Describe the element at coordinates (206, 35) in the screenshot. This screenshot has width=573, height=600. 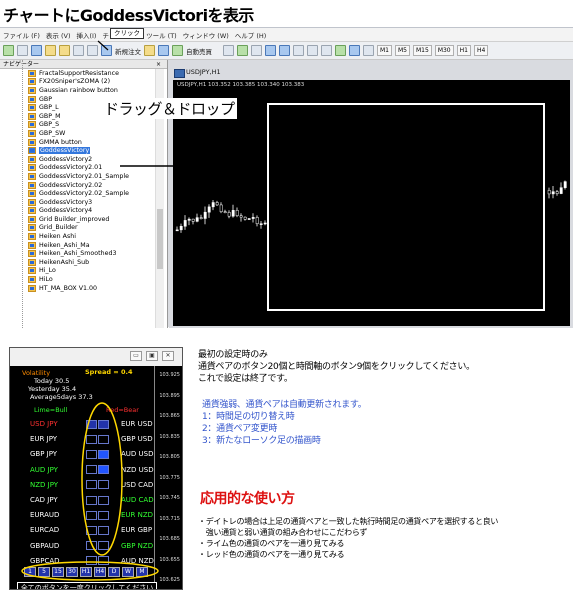
I see `menu-window: ウィンドウ (W)` at that location.